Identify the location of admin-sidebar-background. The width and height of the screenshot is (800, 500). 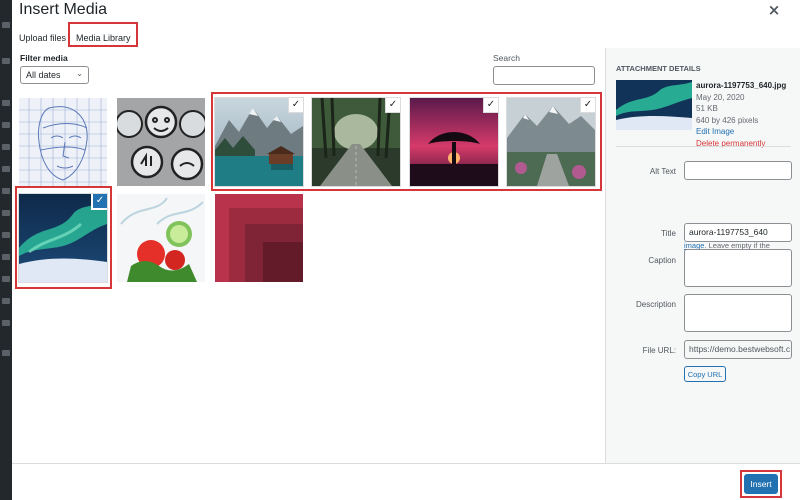
(6, 250).